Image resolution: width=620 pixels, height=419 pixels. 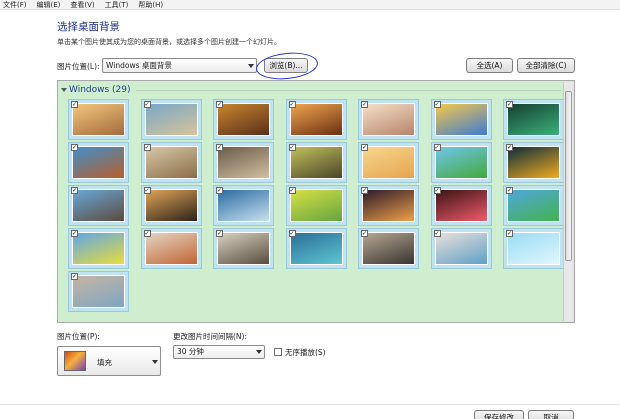 I want to click on picture-position-dropdown: 填充, so click(x=109, y=361).